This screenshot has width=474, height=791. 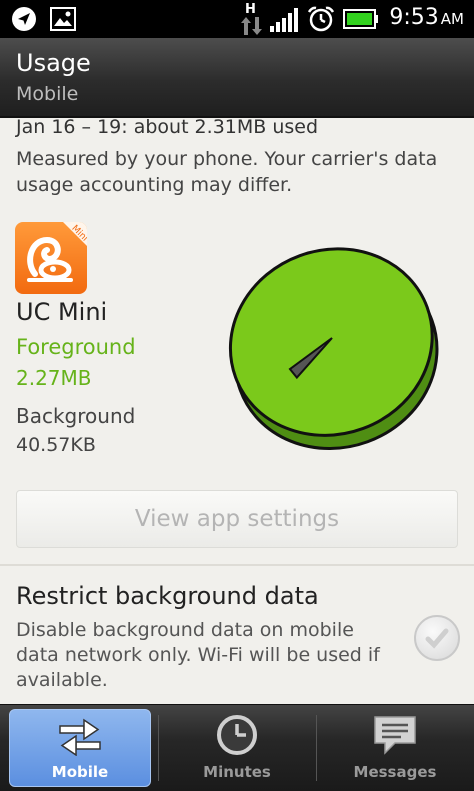 I want to click on signal-icon, so click(x=284, y=20).